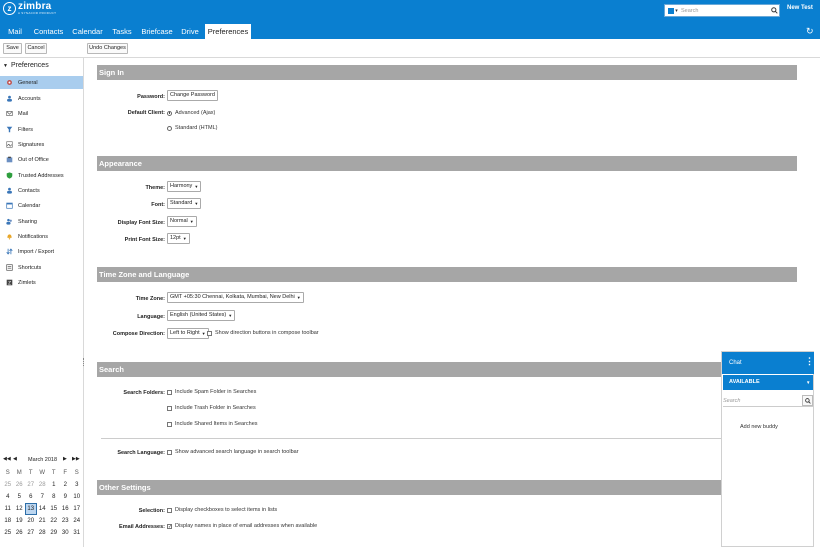 The image size is (820, 547). Describe the element at coordinates (76, 459) in the screenshot. I see `next-year-icon: ▶▶` at that location.